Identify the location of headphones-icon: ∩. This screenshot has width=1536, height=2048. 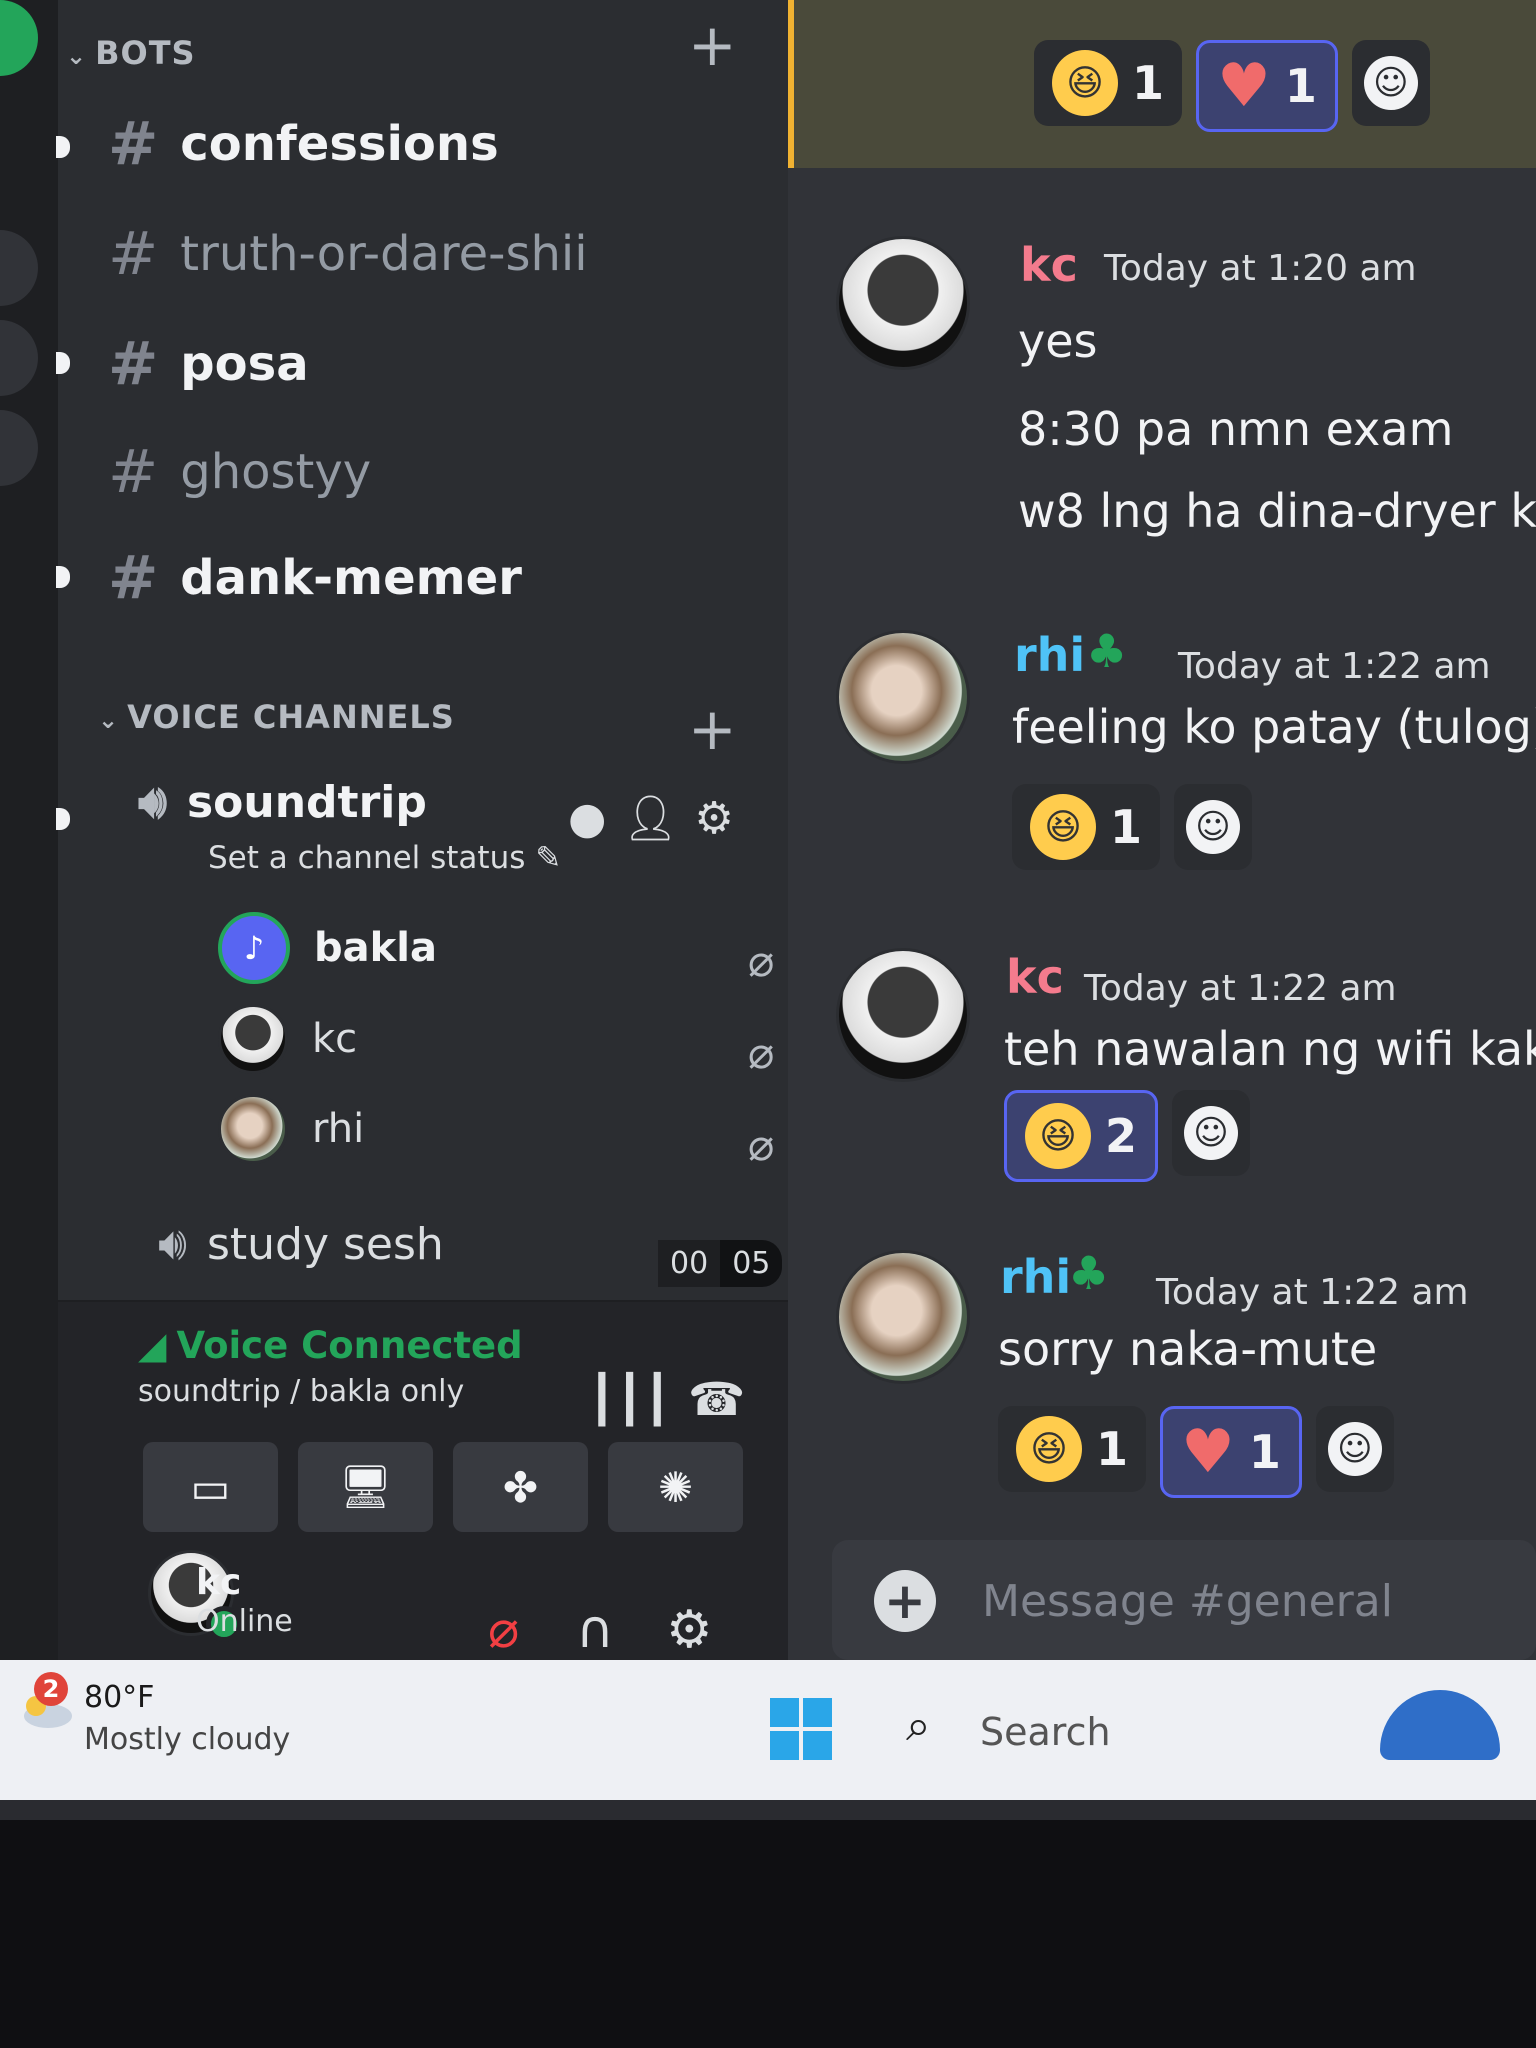
(595, 1630).